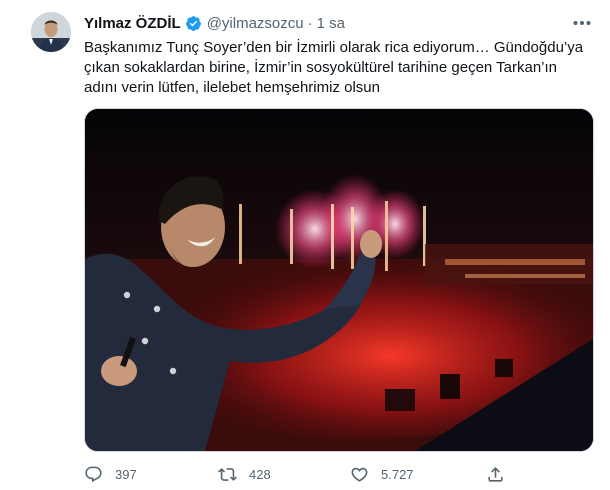 This screenshot has height=490, width=610. I want to click on more-options-button, so click(582, 23).